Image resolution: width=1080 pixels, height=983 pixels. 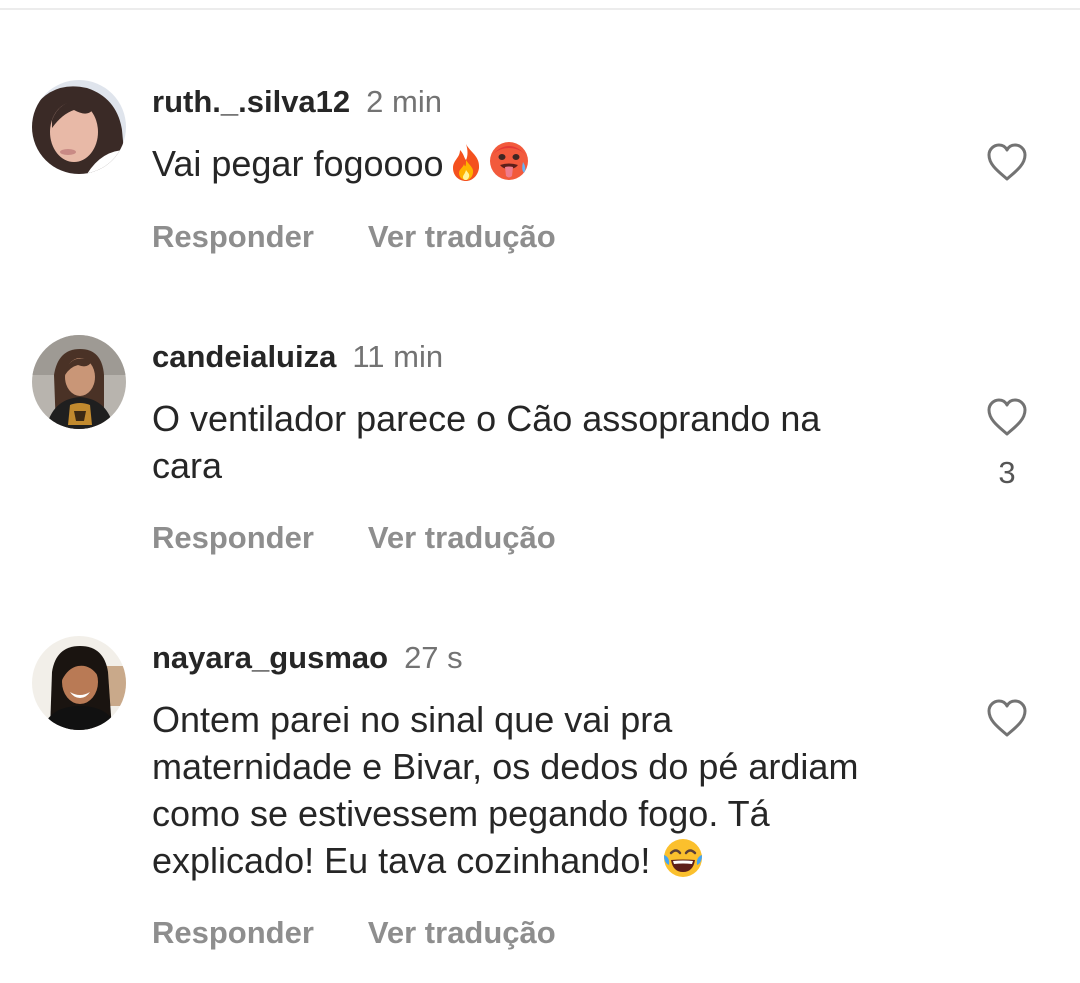 I want to click on comment-line: Ontem parei no sinal que vai pra, so click(x=412, y=719).